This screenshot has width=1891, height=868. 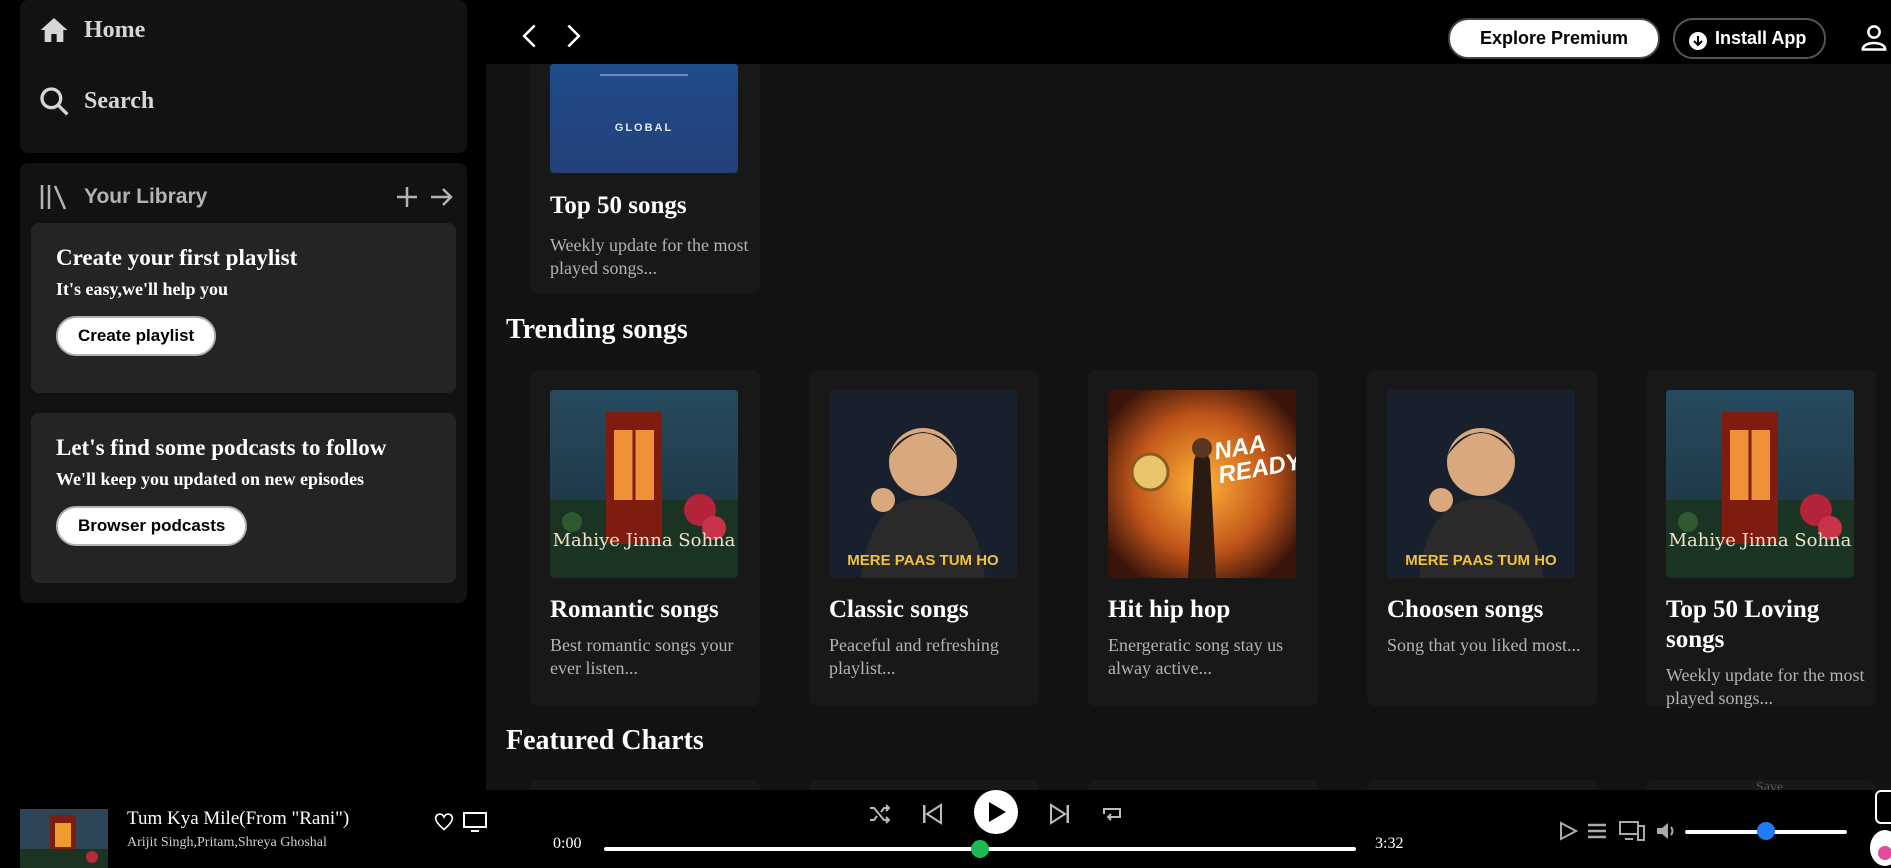 What do you see at coordinates (644, 118) in the screenshot?
I see `global-cover: GLOBAL` at bounding box center [644, 118].